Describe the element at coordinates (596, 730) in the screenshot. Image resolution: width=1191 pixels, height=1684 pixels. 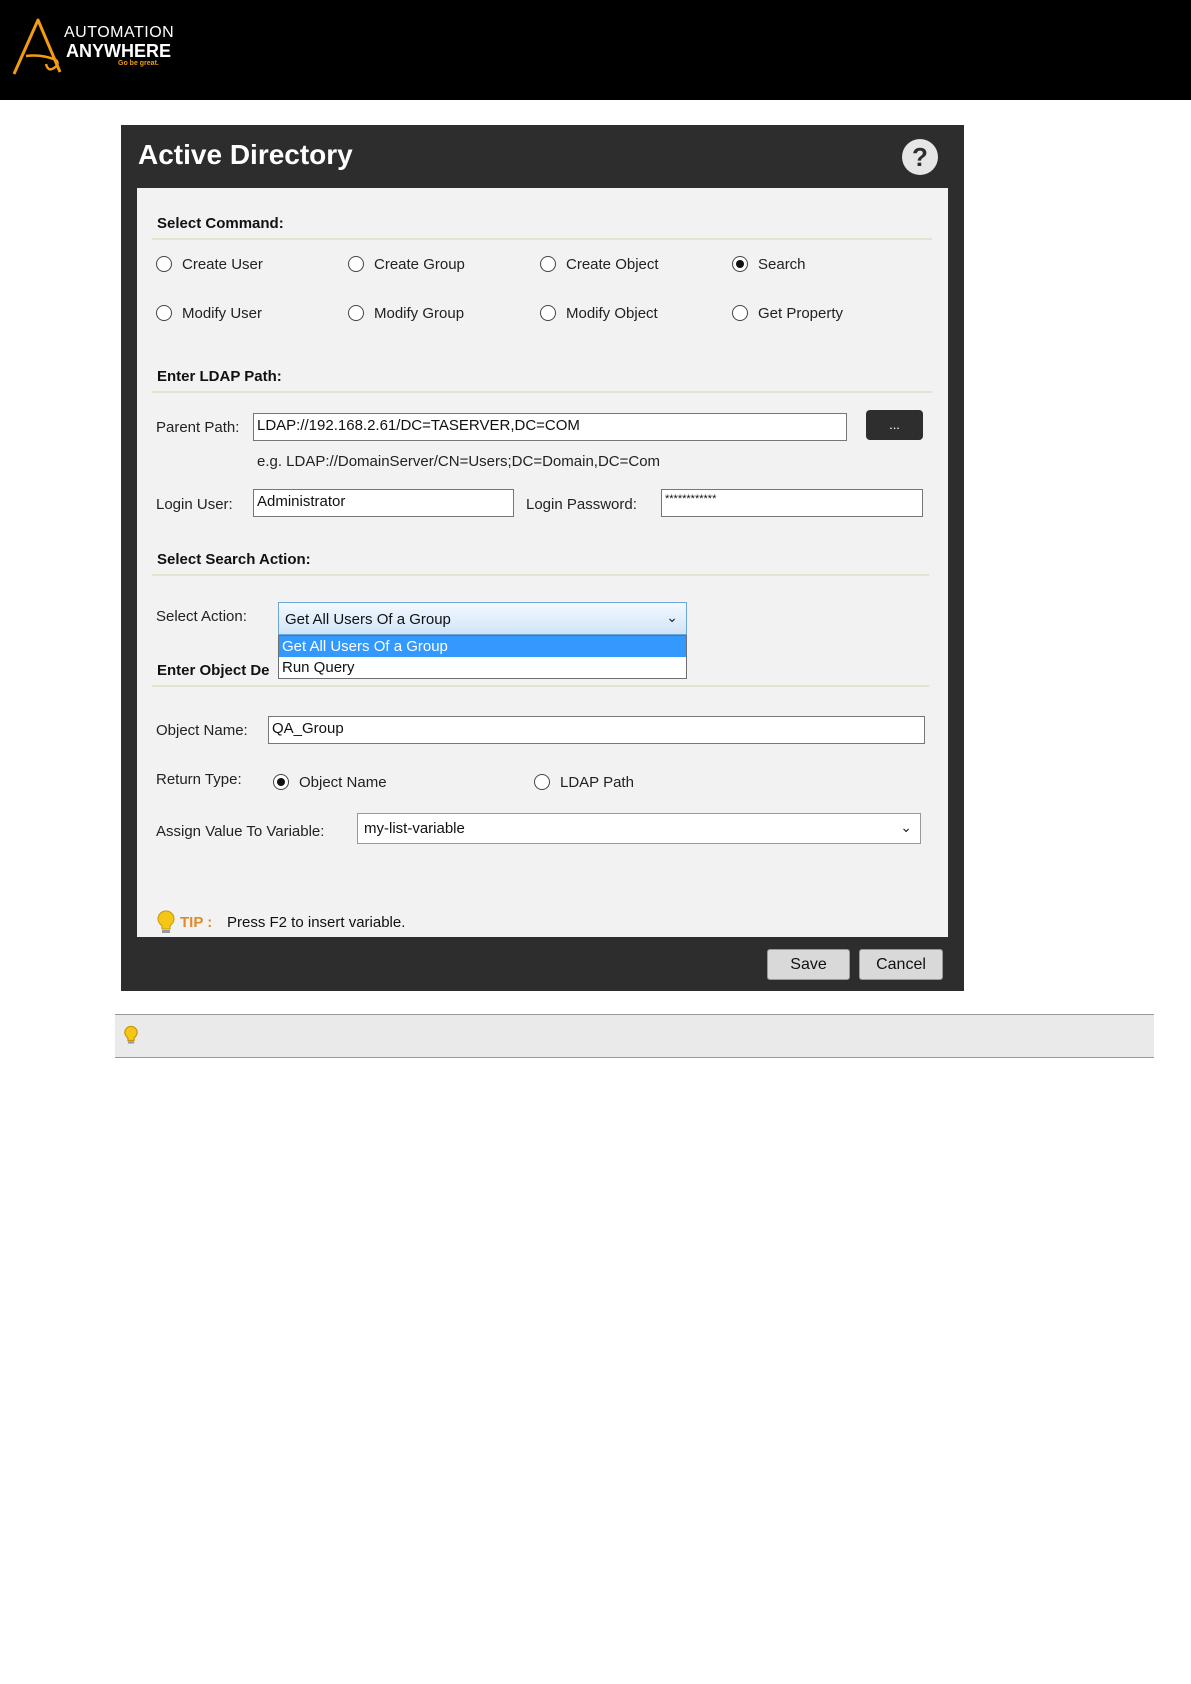
I see `object-name-input: QA_Group` at that location.